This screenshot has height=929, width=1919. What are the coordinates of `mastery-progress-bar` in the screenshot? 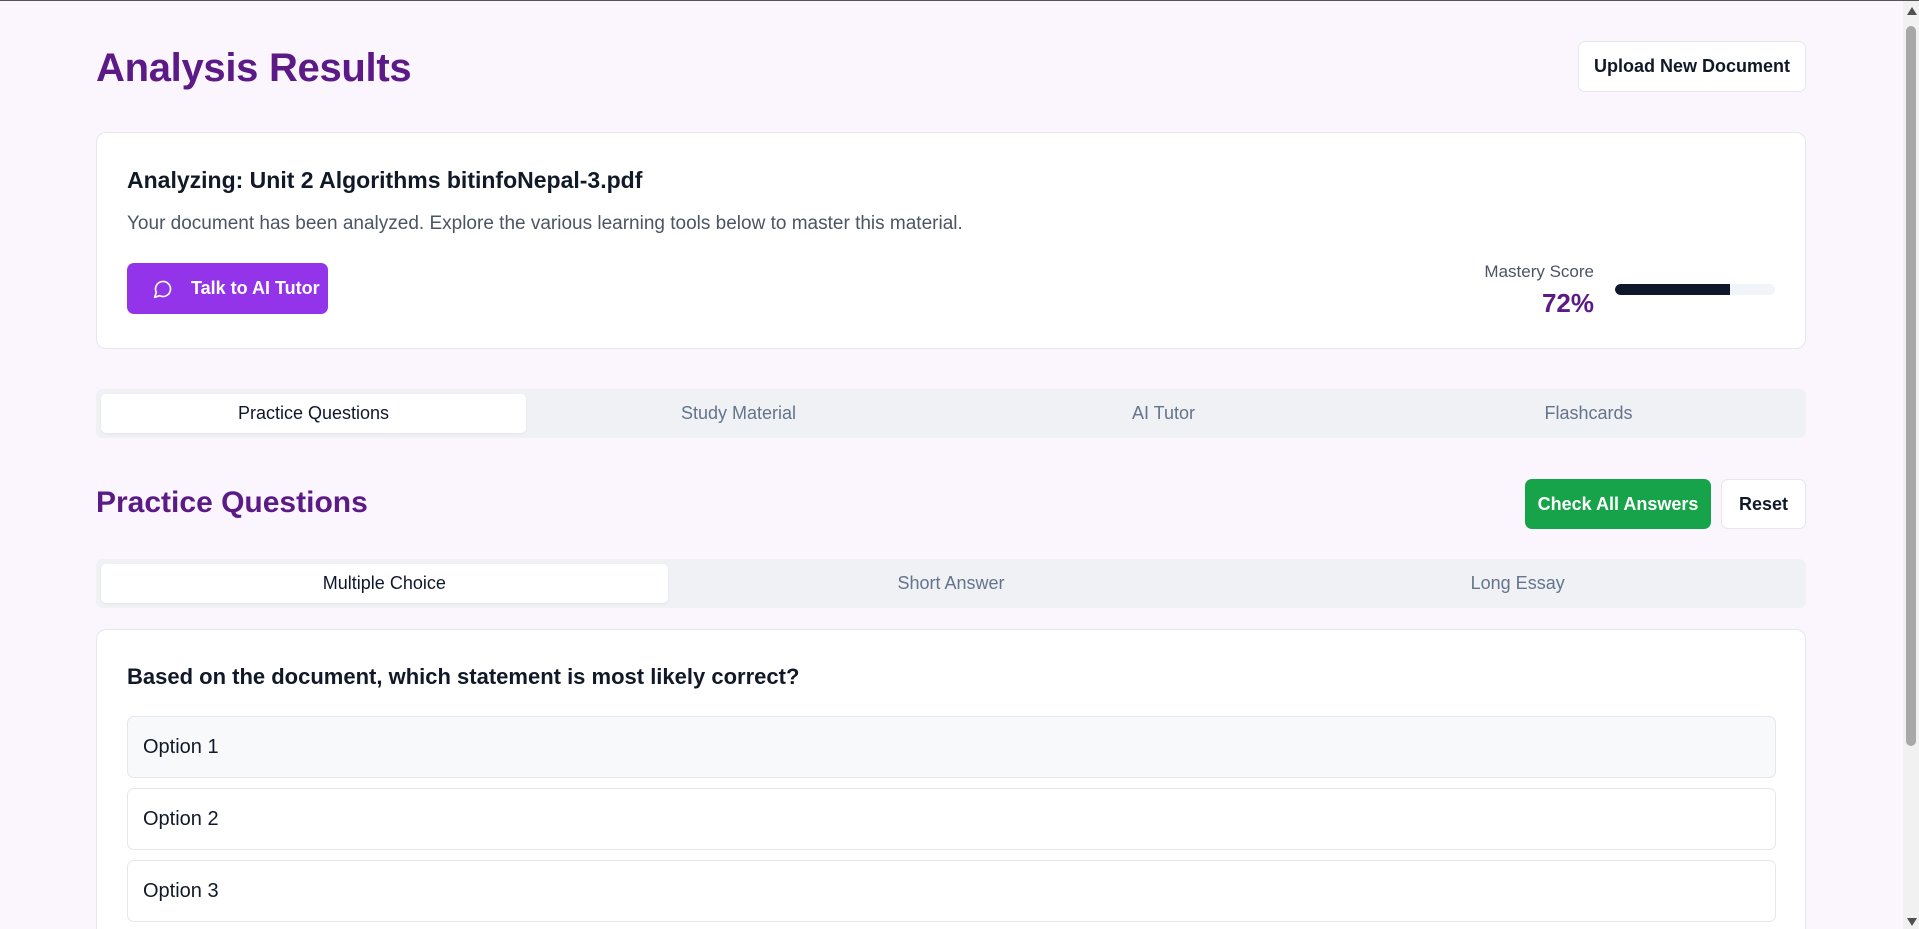 It's located at (1695, 289).